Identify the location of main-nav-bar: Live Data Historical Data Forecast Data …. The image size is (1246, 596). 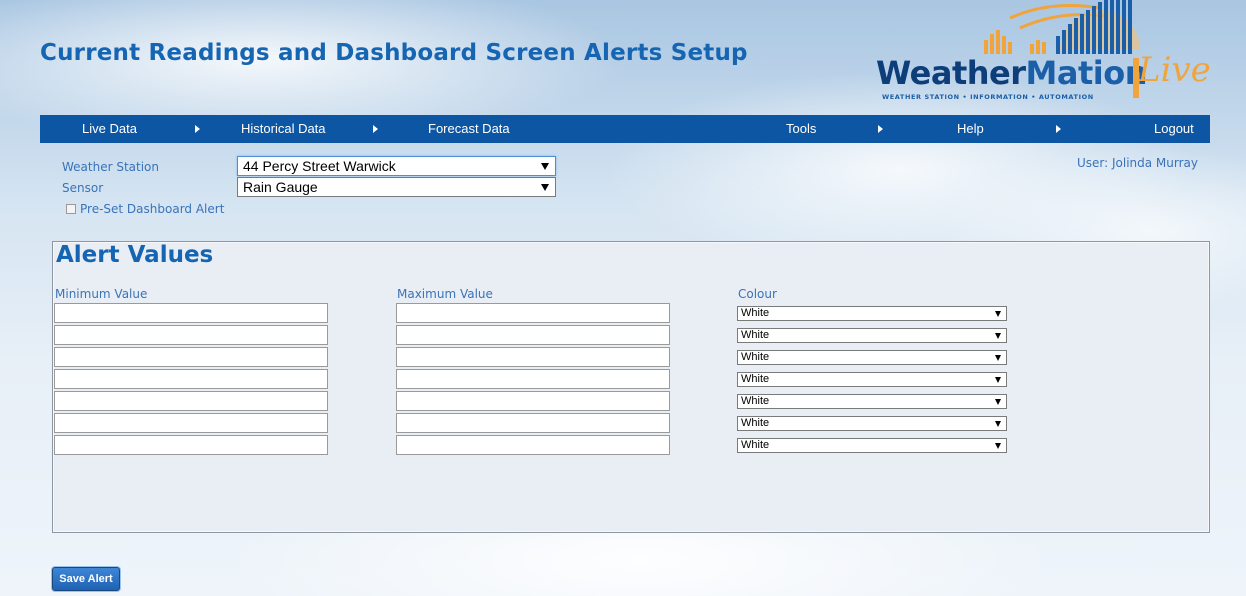
(625, 129).